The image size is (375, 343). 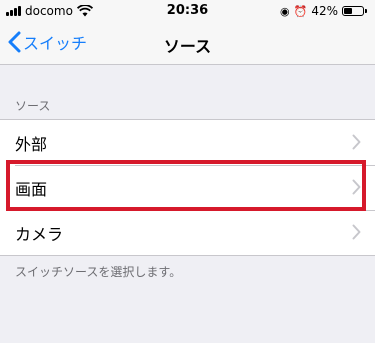 I want to click on battery-tip, so click(x=366, y=11).